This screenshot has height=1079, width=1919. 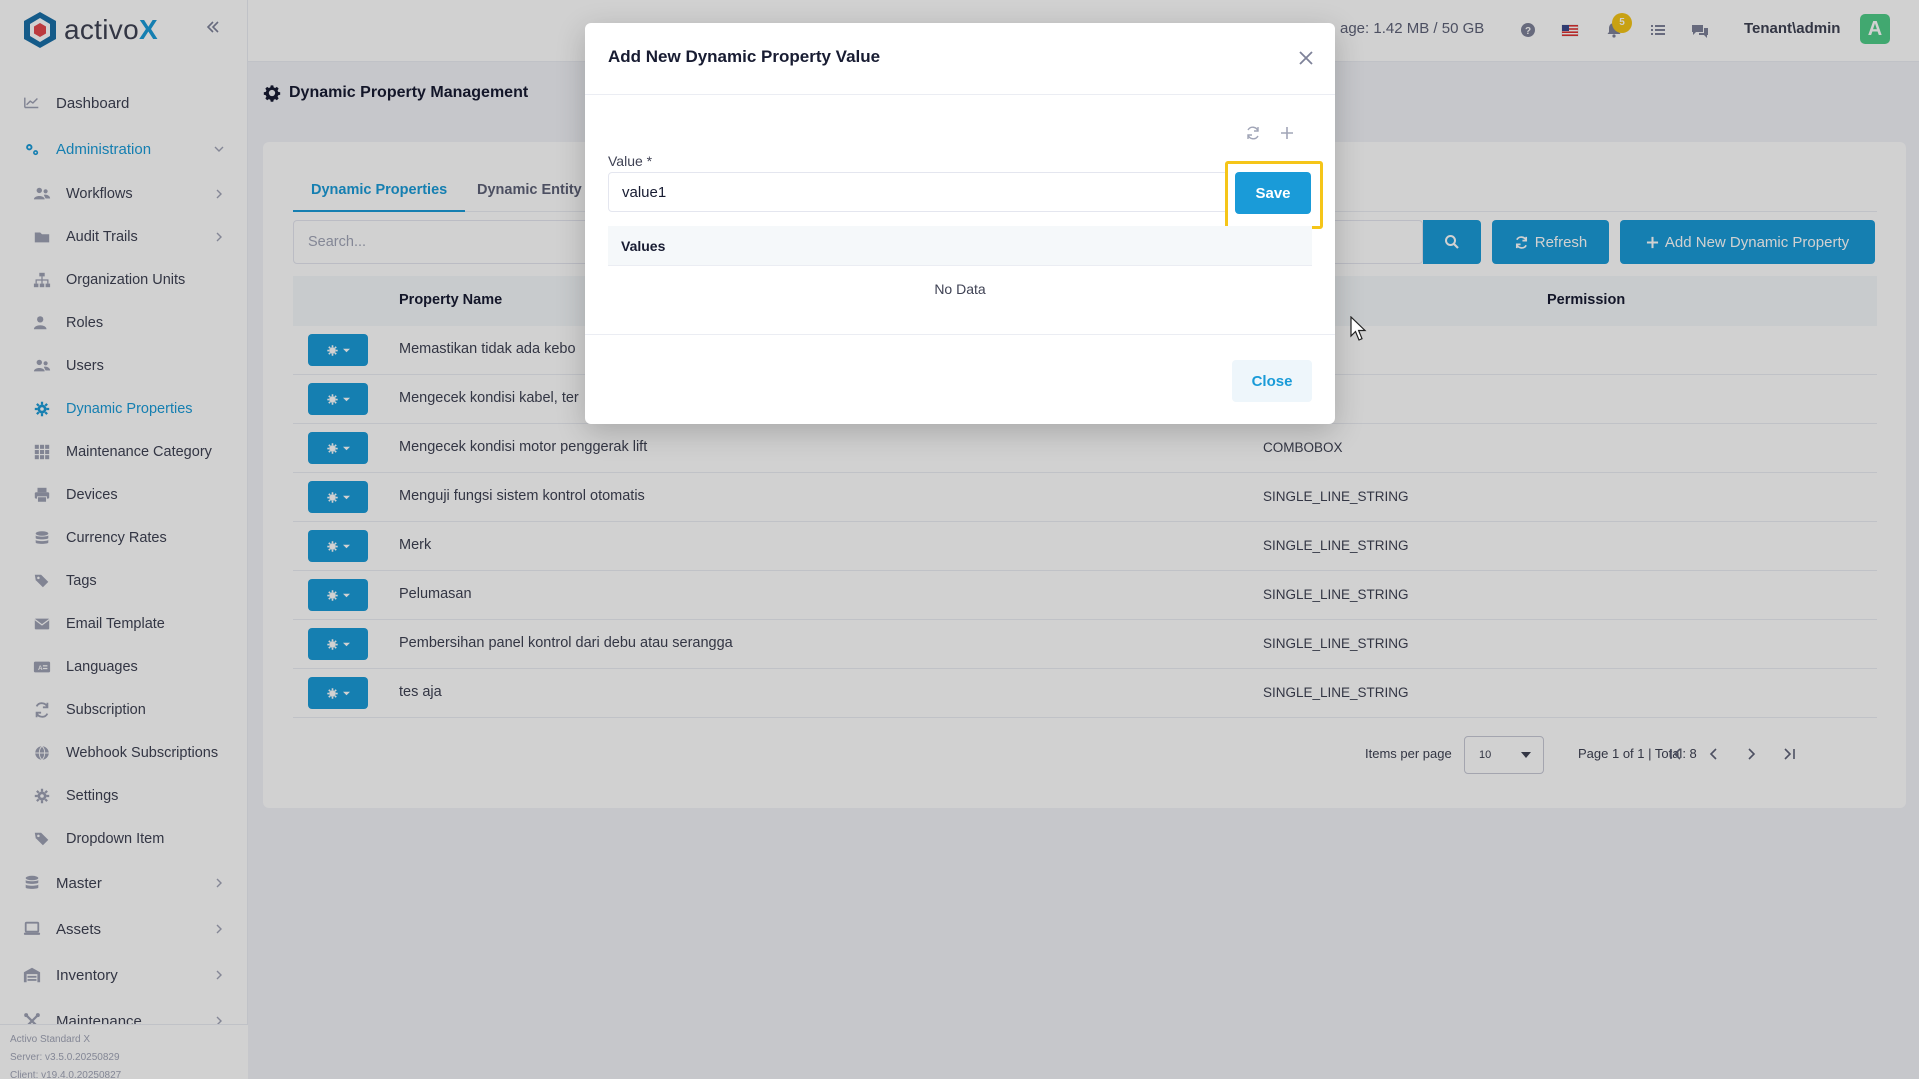 I want to click on save-button: Save, so click(x=1273, y=193).